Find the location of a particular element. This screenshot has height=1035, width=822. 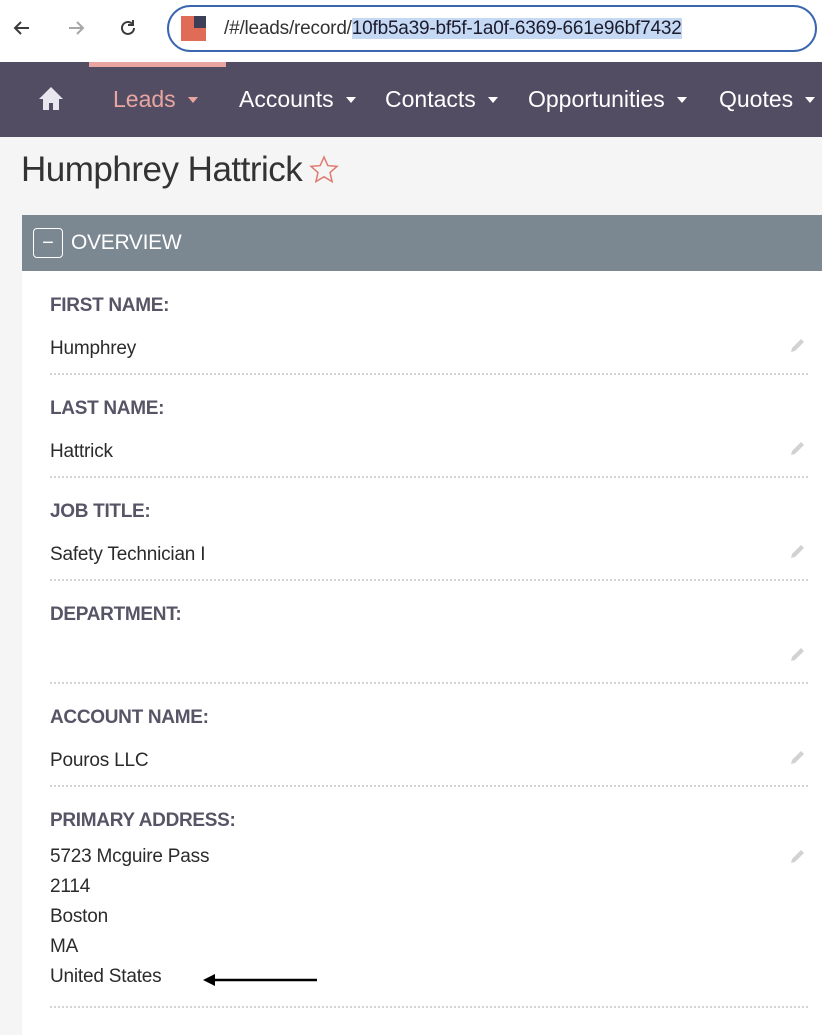

field-value-line: Safety Technician I is located at coordinates (128, 554).